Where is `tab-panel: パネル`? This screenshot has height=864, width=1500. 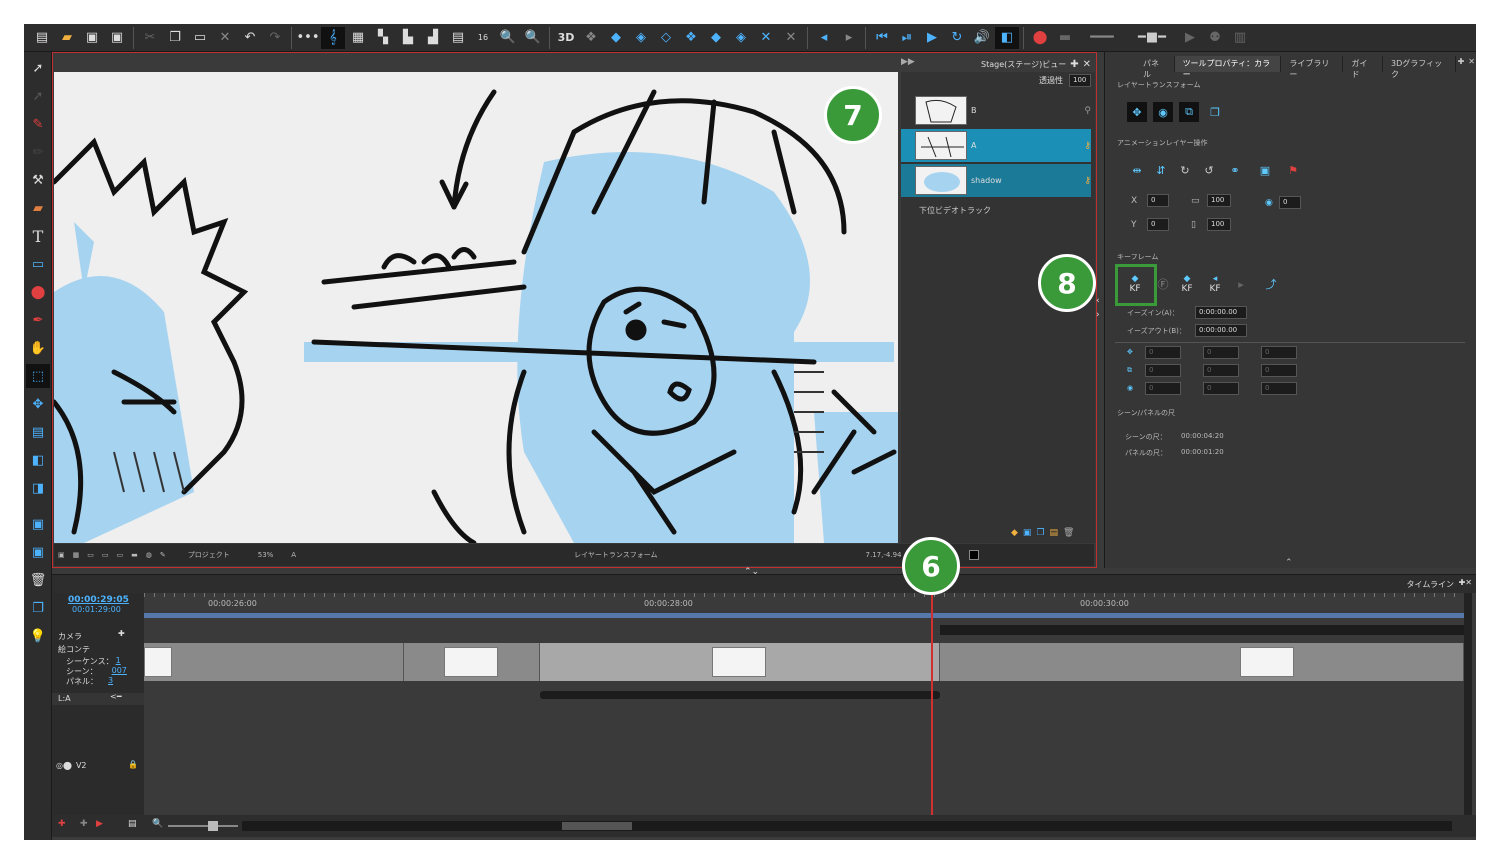
tab-panel: パネル is located at coordinates (1155, 67).